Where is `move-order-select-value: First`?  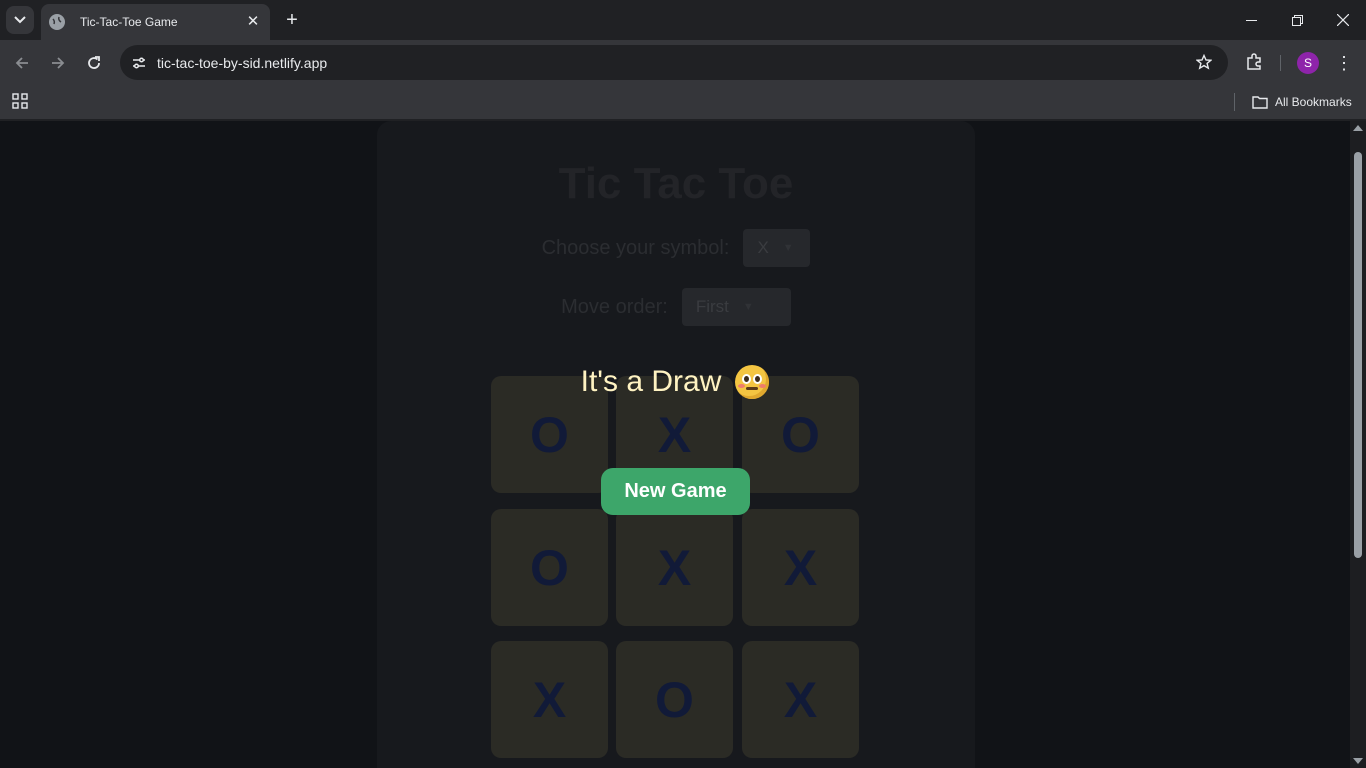
move-order-select-value: First is located at coordinates (712, 306).